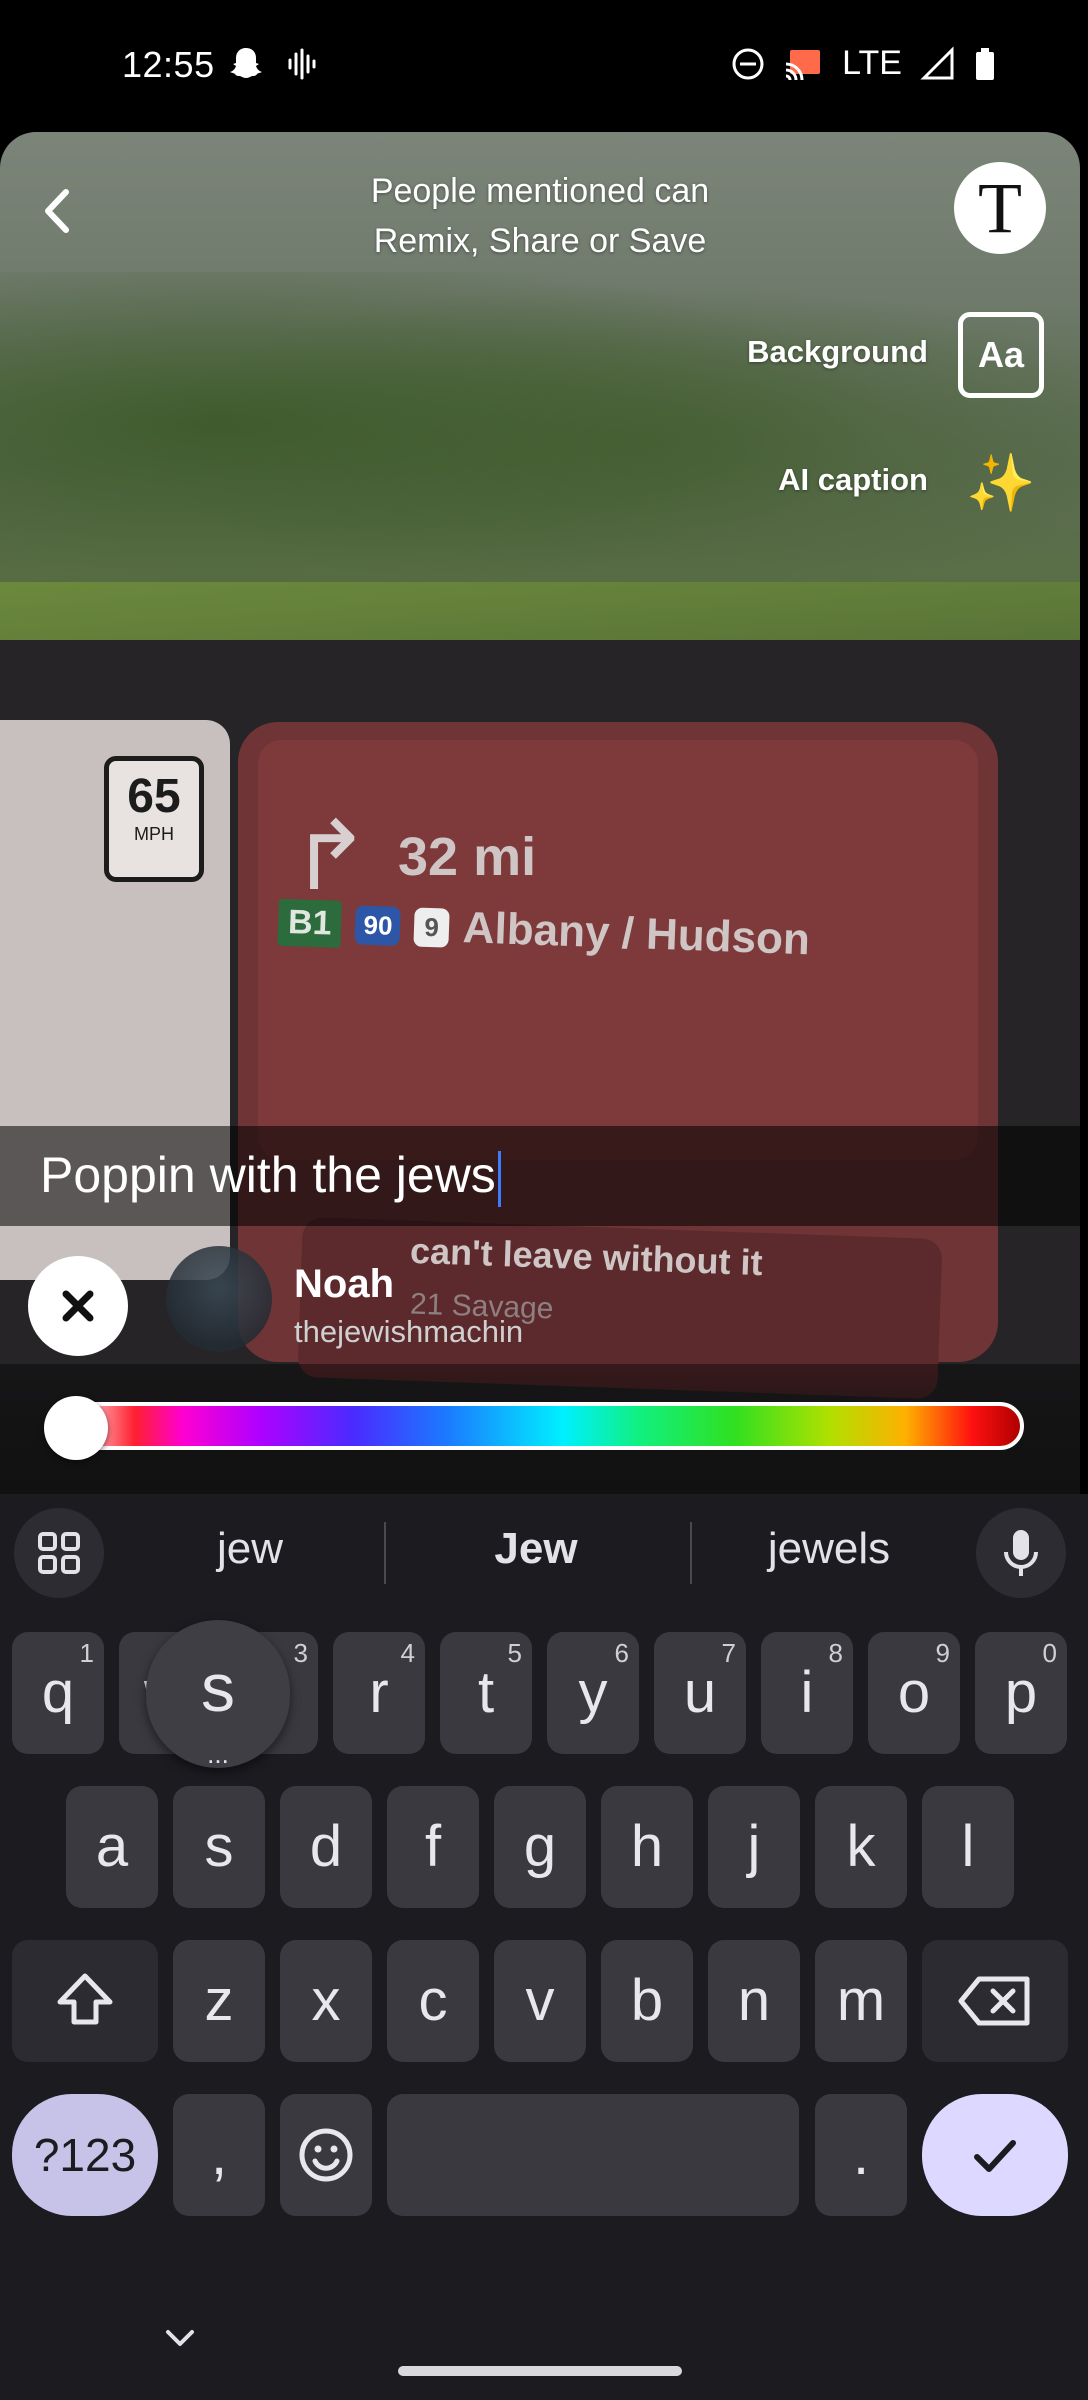 Image resolution: width=1088 pixels, height=2400 pixels. Describe the element at coordinates (499, 1178) in the screenshot. I see `text-caret` at that location.